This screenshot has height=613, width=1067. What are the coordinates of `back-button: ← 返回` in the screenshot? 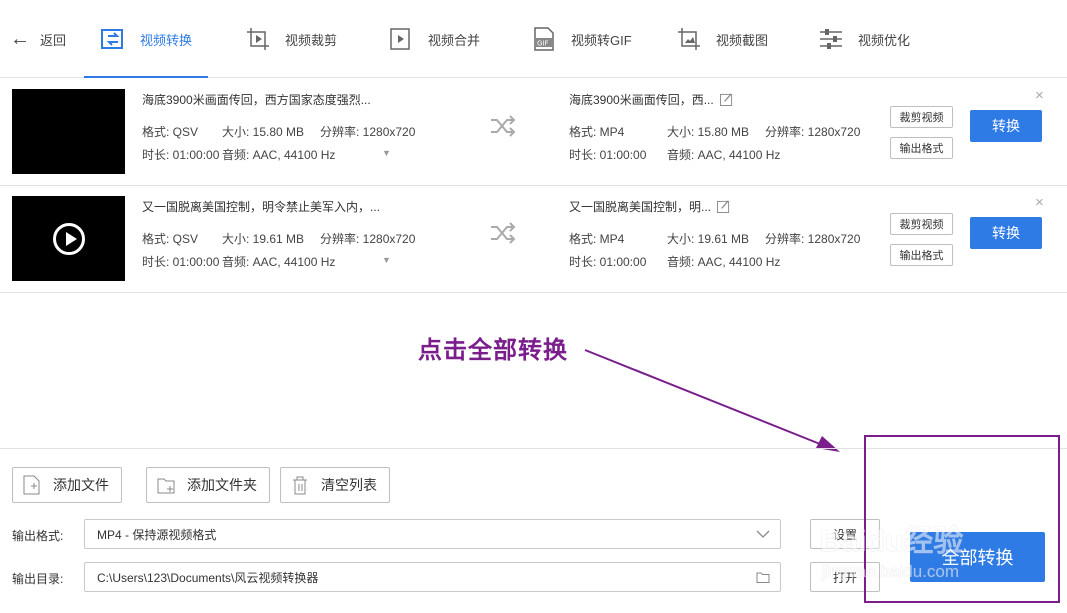 It's located at (38, 39).